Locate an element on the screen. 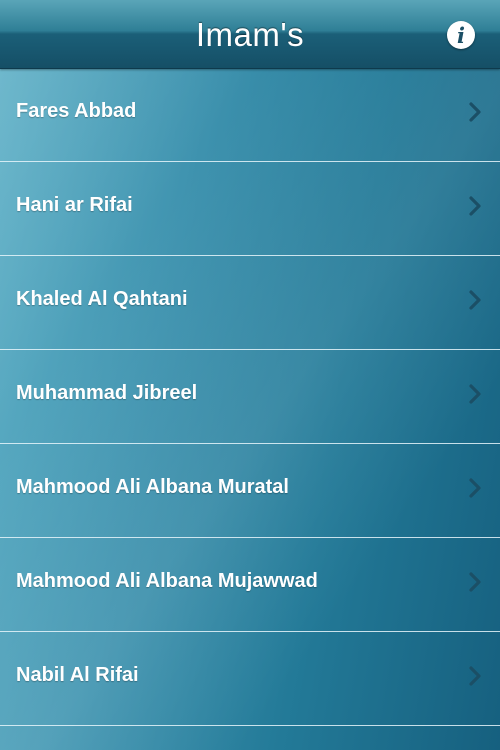 This screenshot has width=500, height=750. list-item: Mahmood Ali Albana Muratal is located at coordinates (250, 491).